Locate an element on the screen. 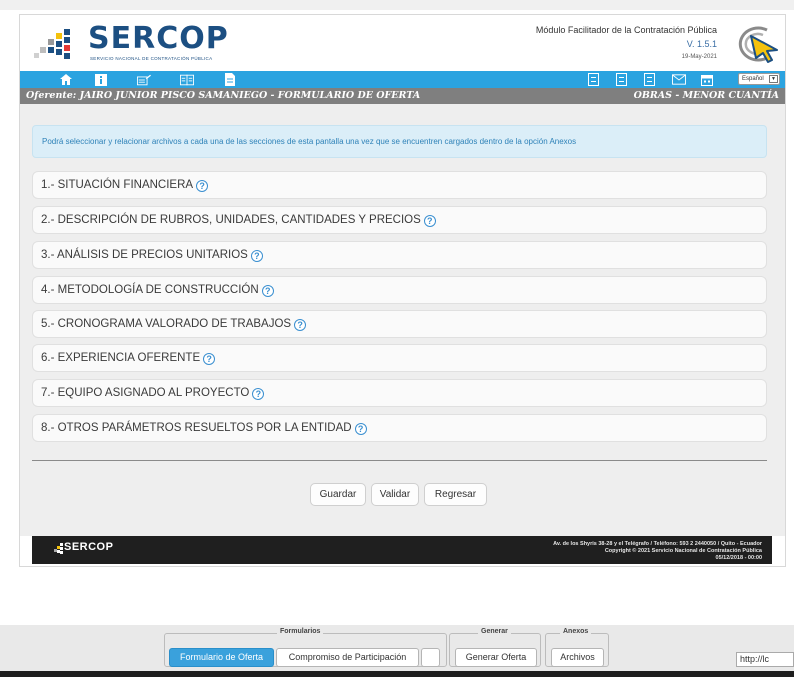  bottom-edge is located at coordinates (397, 674).